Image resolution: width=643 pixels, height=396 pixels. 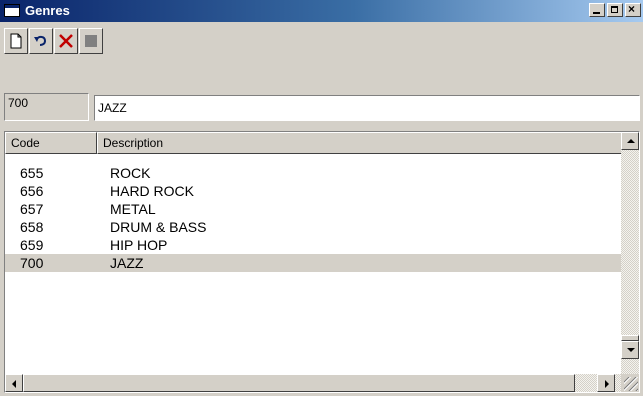 I want to click on maximize-icon, so click(x=614, y=9).